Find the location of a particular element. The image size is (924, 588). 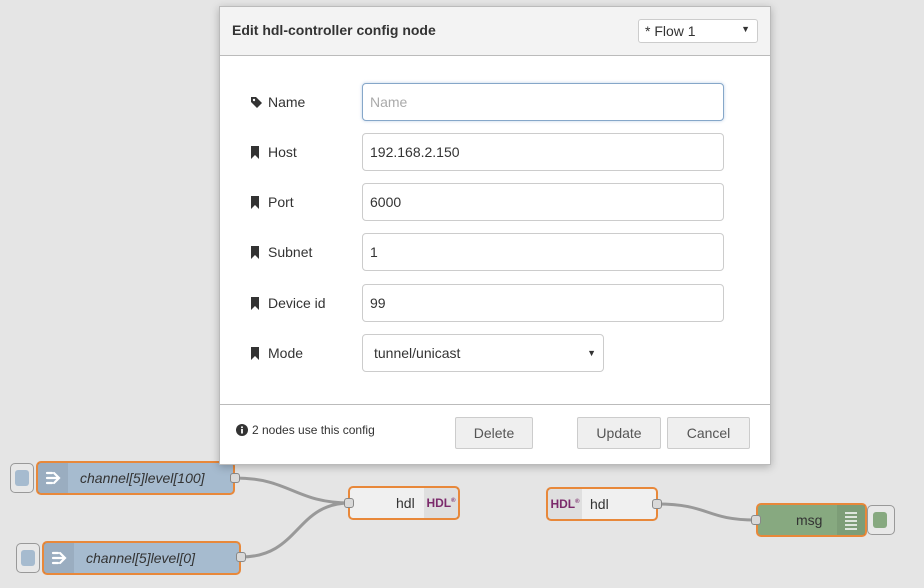

mode-label: Mode is located at coordinates (276, 353).